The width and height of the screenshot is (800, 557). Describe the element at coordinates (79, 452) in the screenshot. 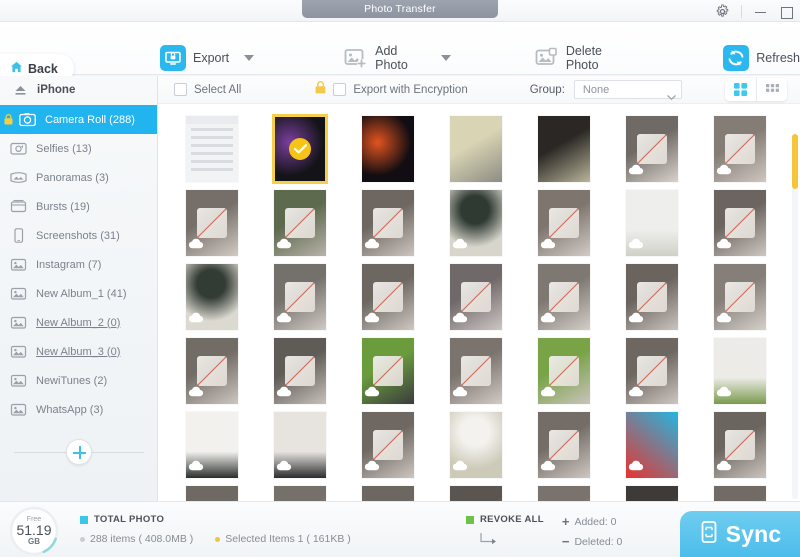

I see `add-album-button` at that location.